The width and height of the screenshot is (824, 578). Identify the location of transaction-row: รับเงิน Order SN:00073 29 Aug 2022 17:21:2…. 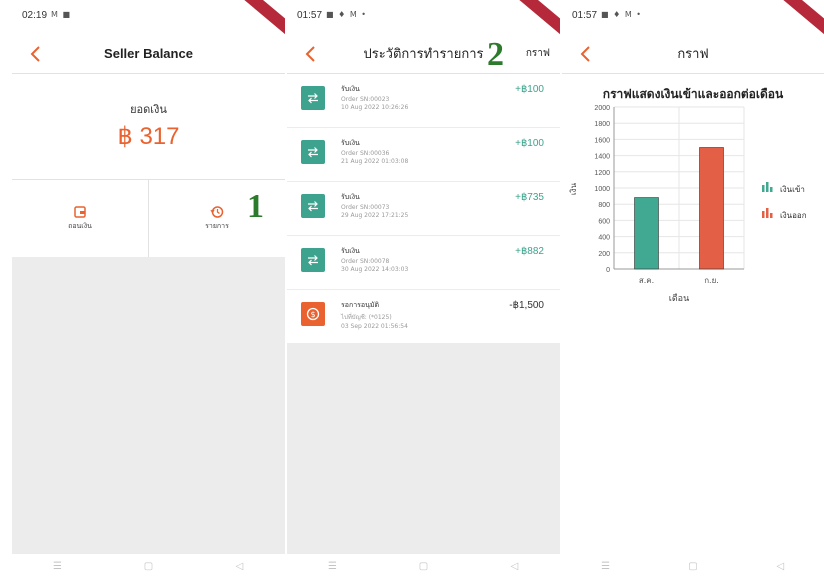
(423, 209).